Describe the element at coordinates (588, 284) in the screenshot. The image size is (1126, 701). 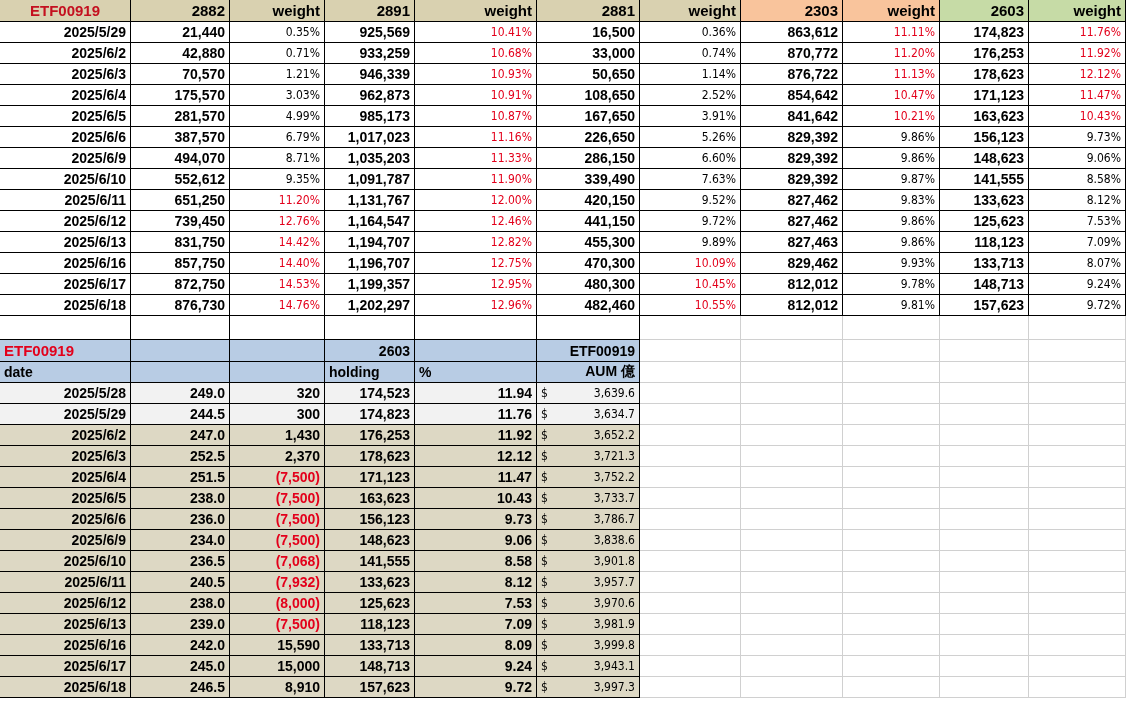
I see `table-cell: 480,300` at that location.